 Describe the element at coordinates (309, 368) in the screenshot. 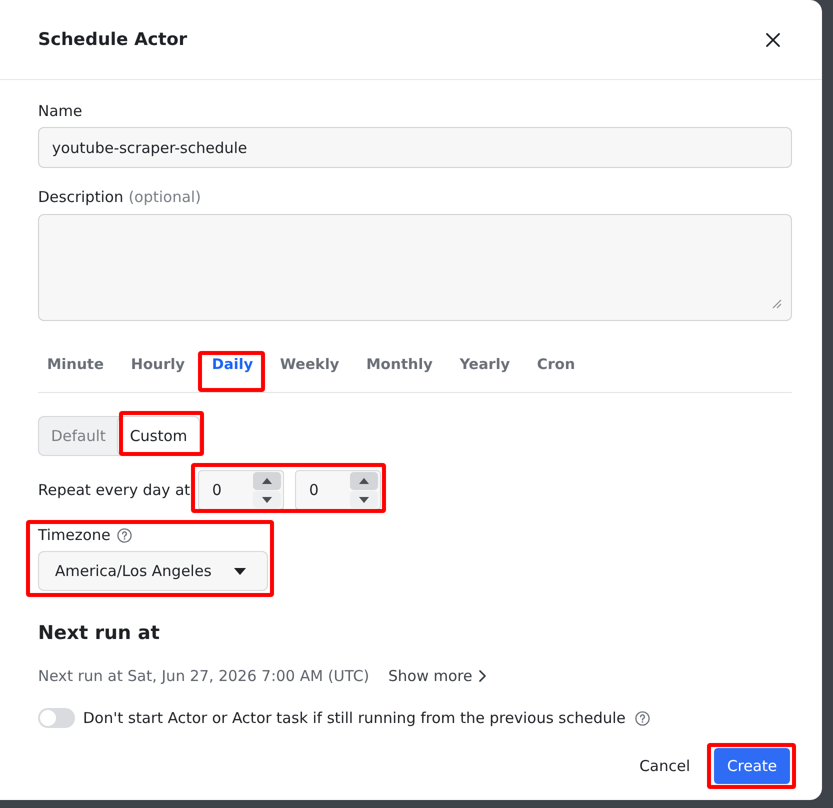

I see `tab: Weekly` at that location.